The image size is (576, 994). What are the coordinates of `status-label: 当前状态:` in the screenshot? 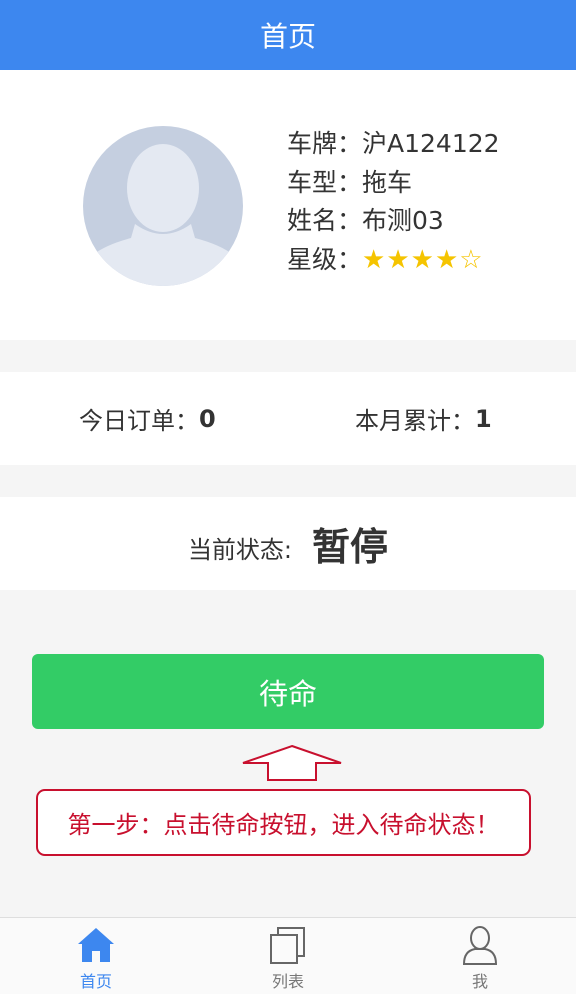 It's located at (240, 550).